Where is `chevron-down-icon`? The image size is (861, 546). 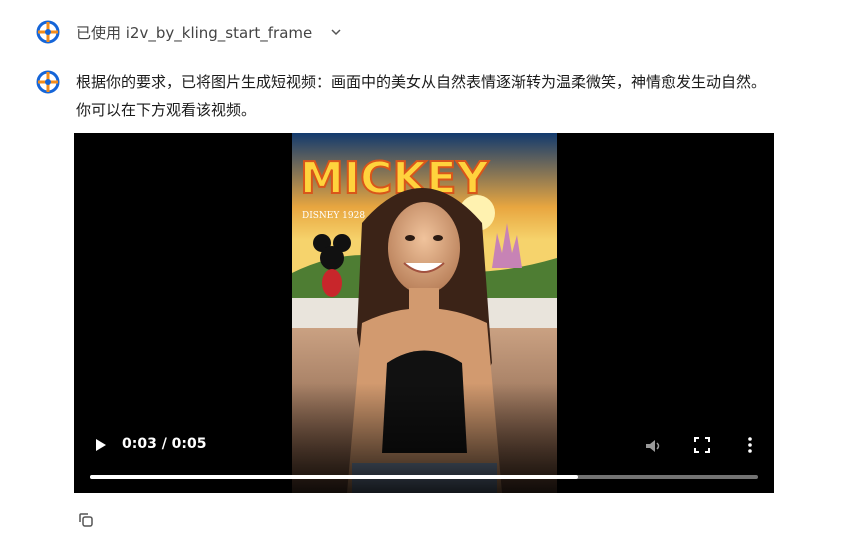 chevron-down-icon is located at coordinates (336, 32).